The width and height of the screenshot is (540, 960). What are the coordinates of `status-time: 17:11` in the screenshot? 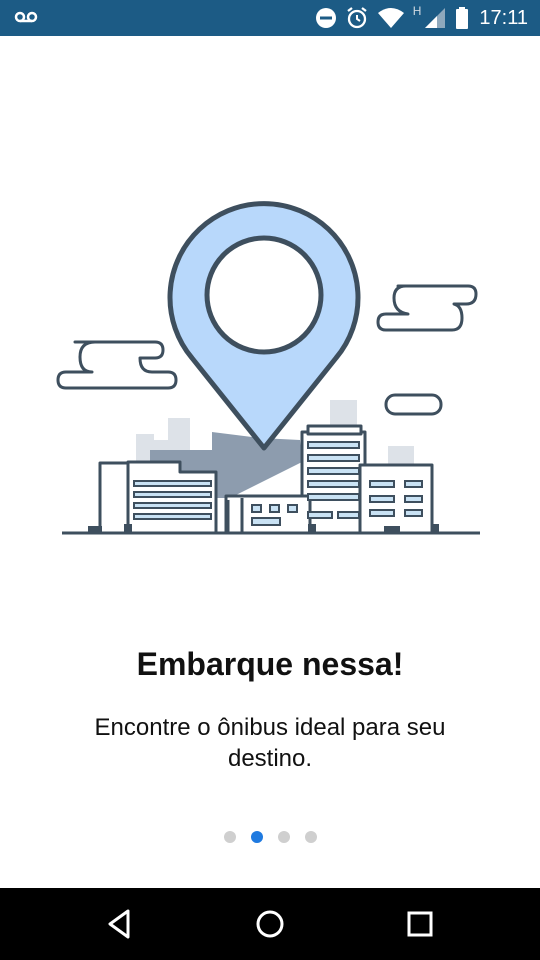 It's located at (503, 17).